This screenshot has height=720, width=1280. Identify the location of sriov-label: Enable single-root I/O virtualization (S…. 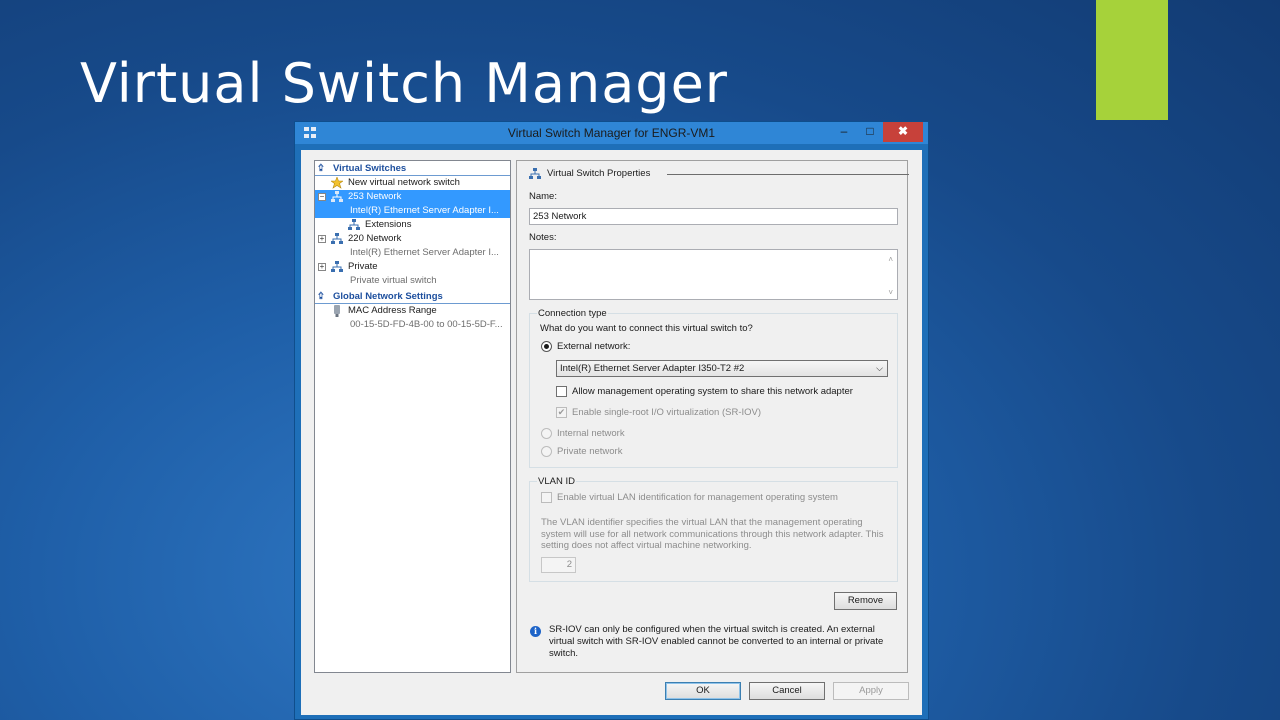
(667, 412).